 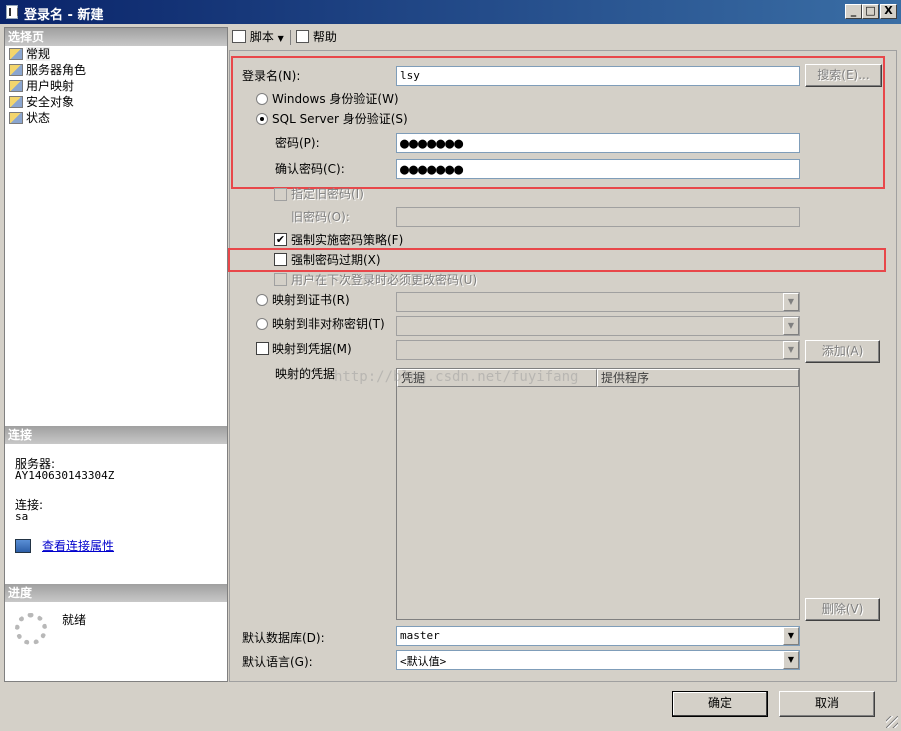 What do you see at coordinates (258, 37) in the screenshot?
I see `script-button: 脚本 ▼` at bounding box center [258, 37].